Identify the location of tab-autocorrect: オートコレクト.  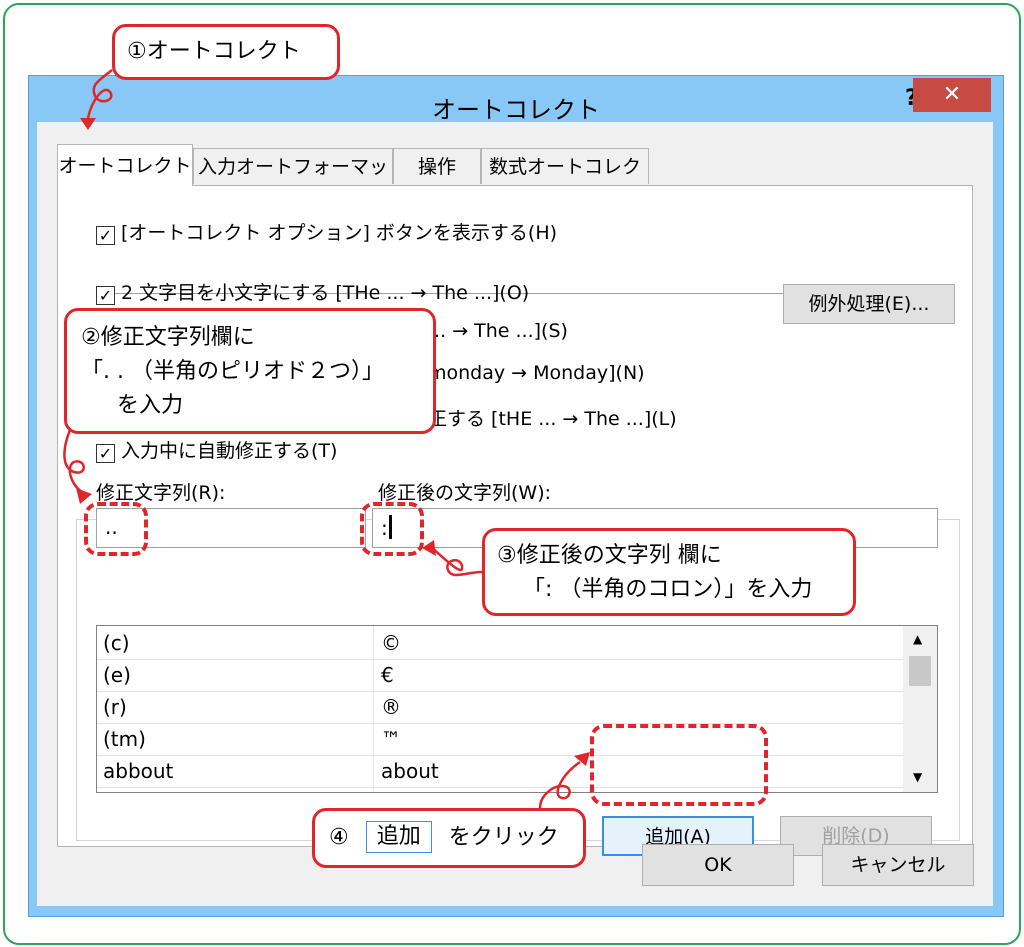
(125, 165).